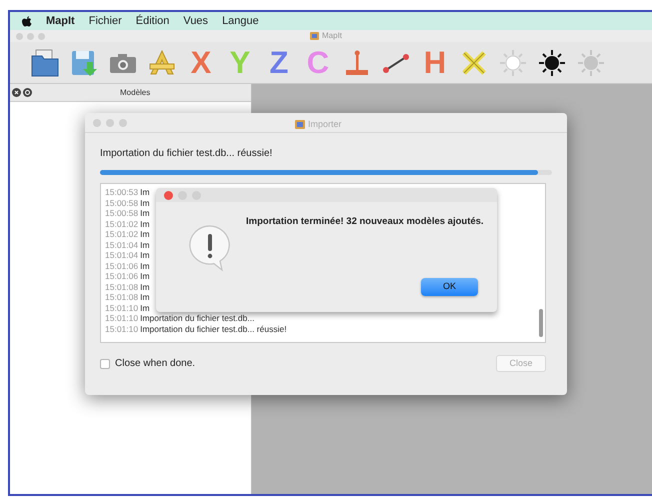  What do you see at coordinates (240, 21) in the screenshot?
I see `menu-item: Langue` at bounding box center [240, 21].